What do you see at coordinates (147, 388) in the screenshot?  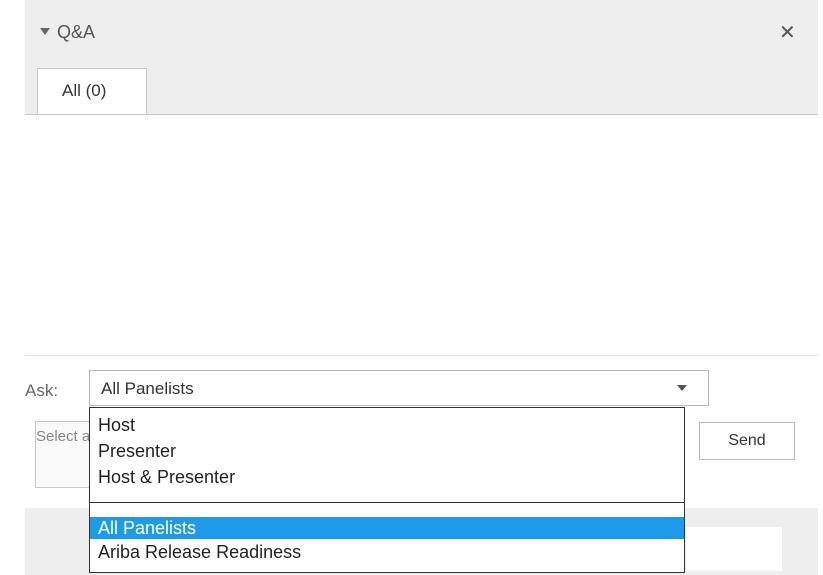 I see `recipient-select-value: All Panelists` at bounding box center [147, 388].